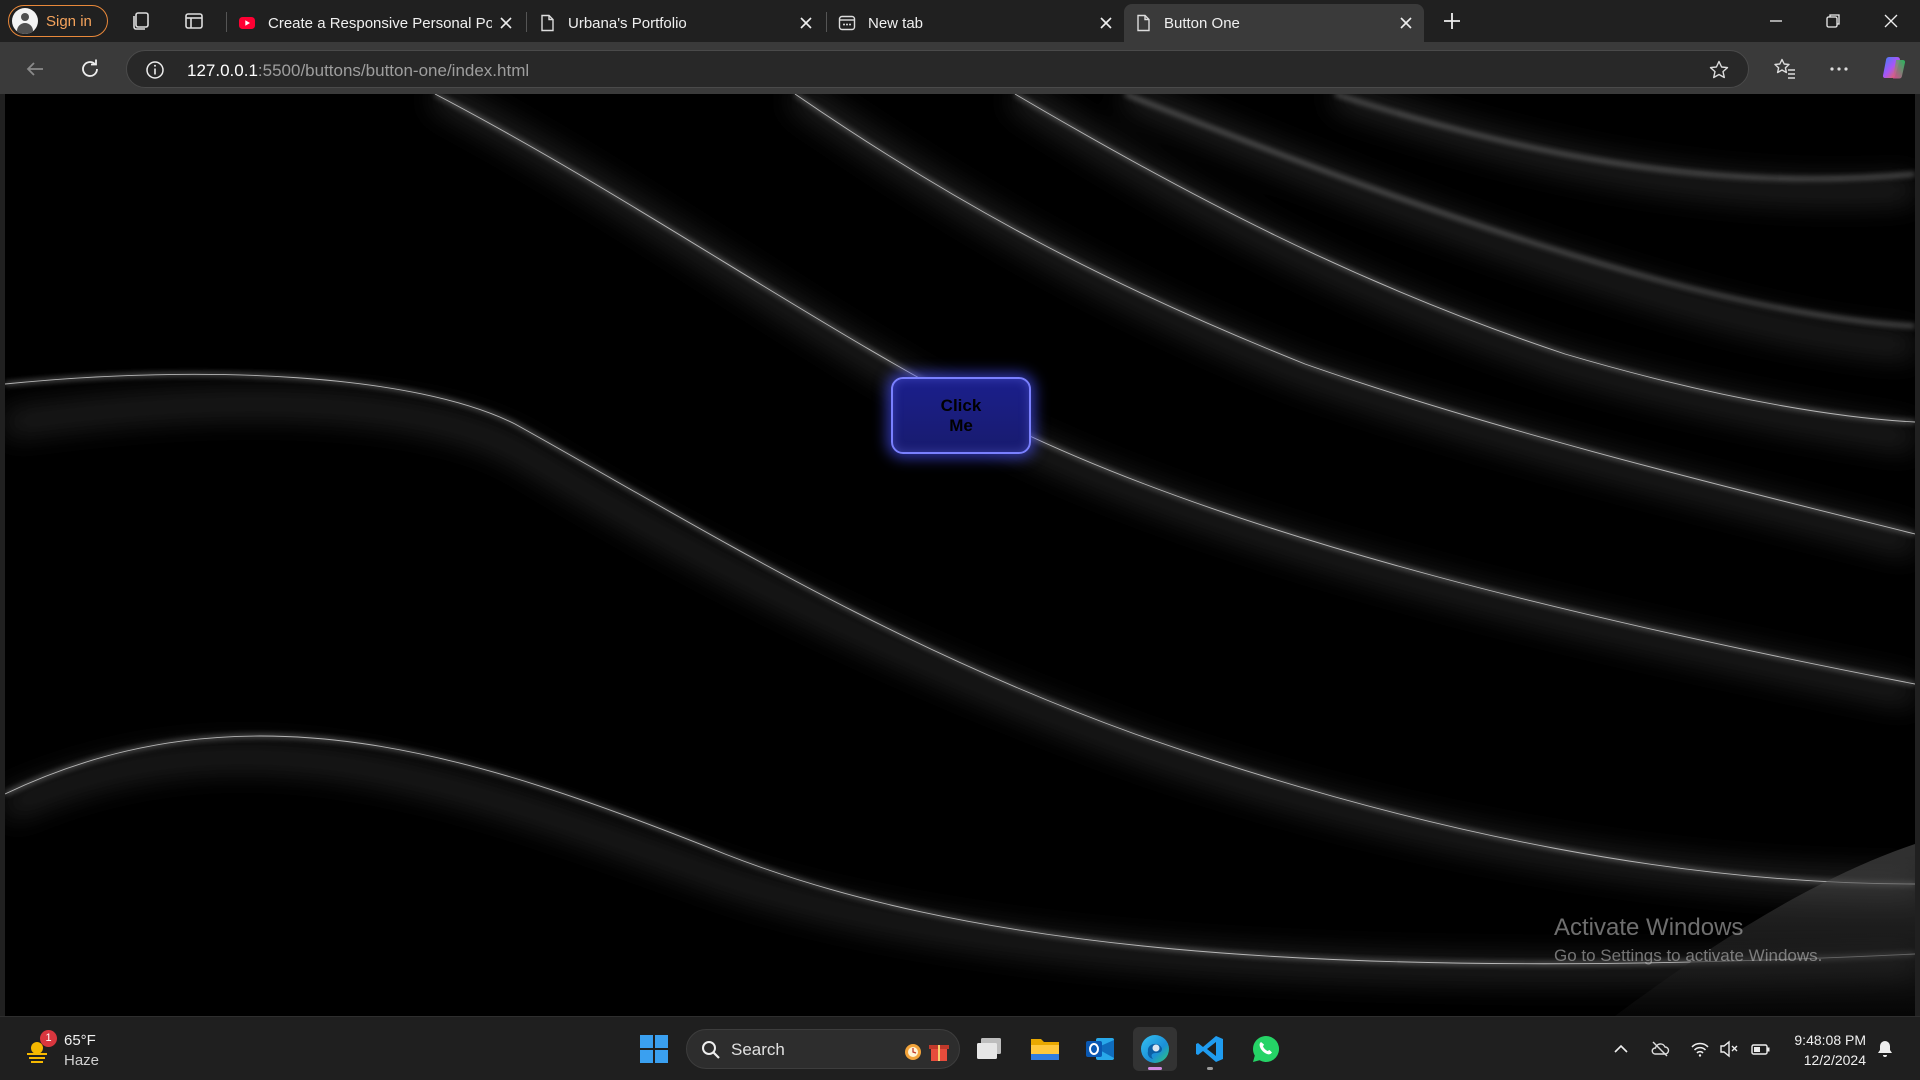 Image resolution: width=1920 pixels, height=1080 pixels. I want to click on click-me-label: Click Me, so click(961, 415).